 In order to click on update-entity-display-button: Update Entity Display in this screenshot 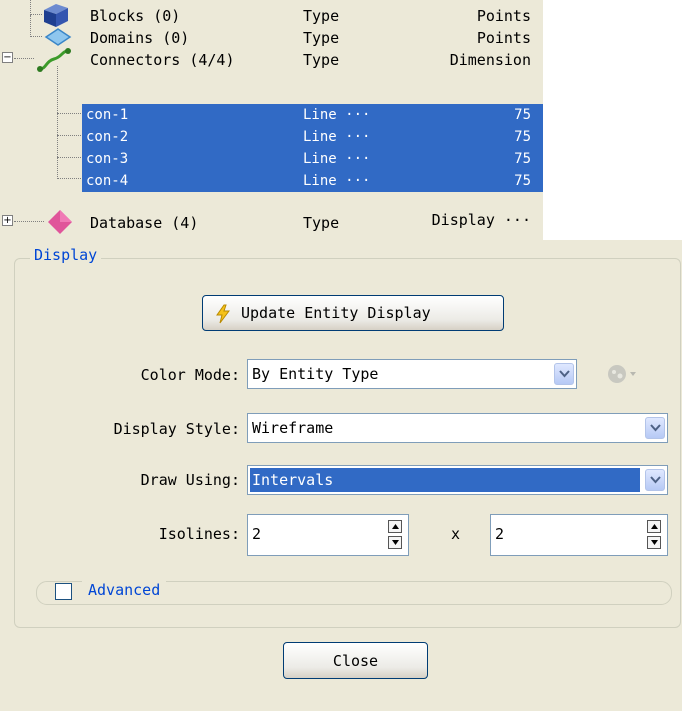, I will do `click(353, 313)`.